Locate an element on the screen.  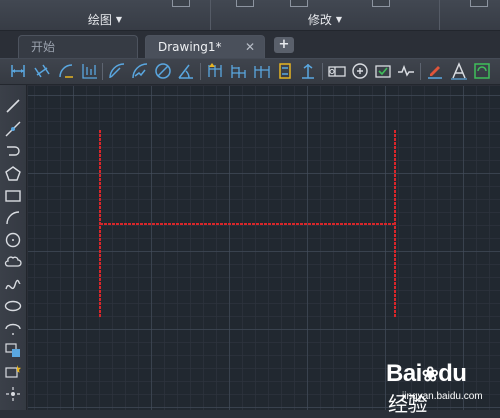
new-tab-button: + is located at coordinates (284, 45).